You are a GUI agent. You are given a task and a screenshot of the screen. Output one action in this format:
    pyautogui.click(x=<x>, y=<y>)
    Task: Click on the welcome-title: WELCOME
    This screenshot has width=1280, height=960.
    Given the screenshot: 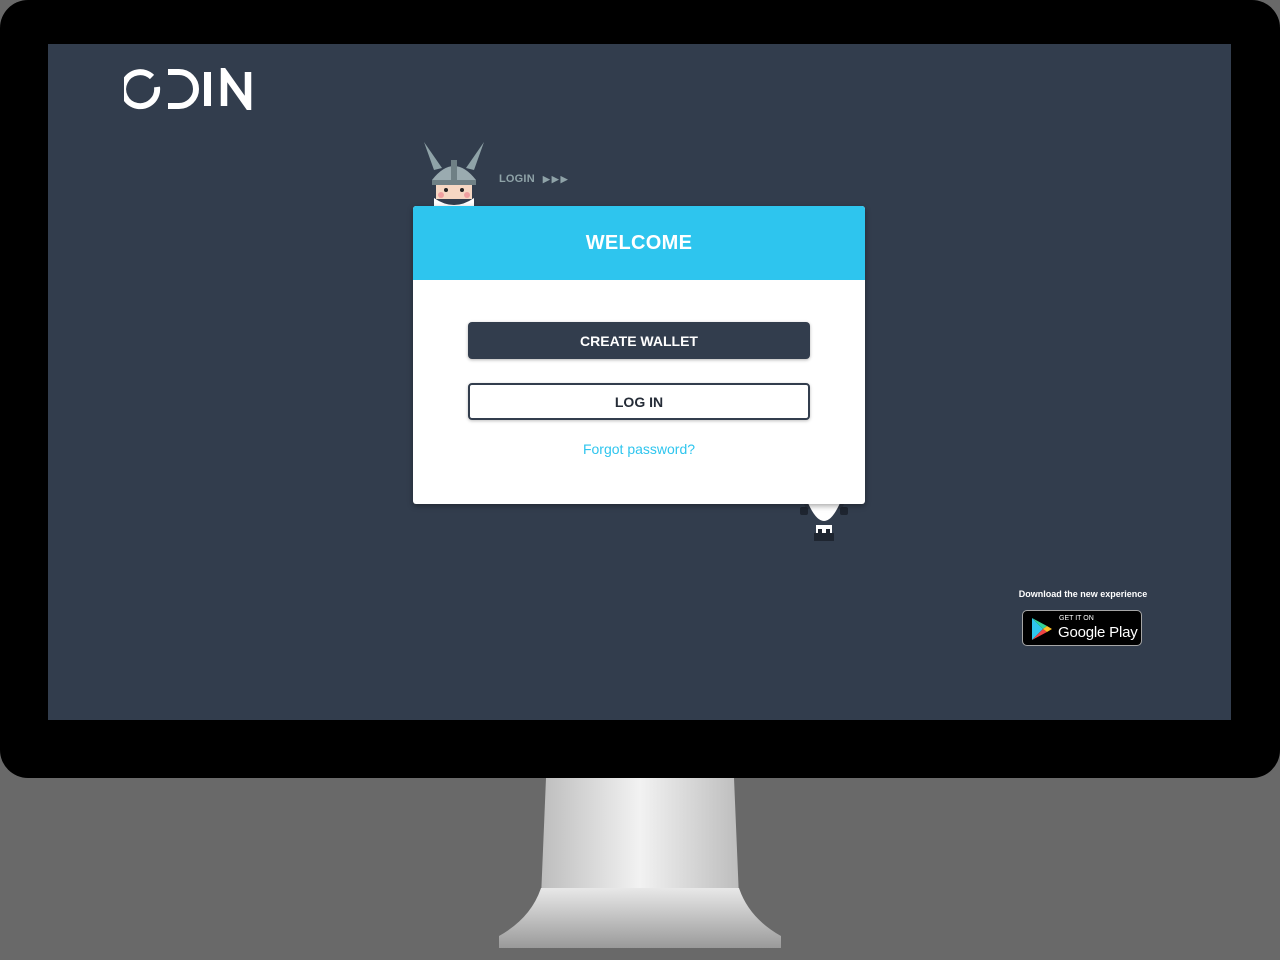 What is the action you would take?
    pyautogui.click(x=639, y=242)
    